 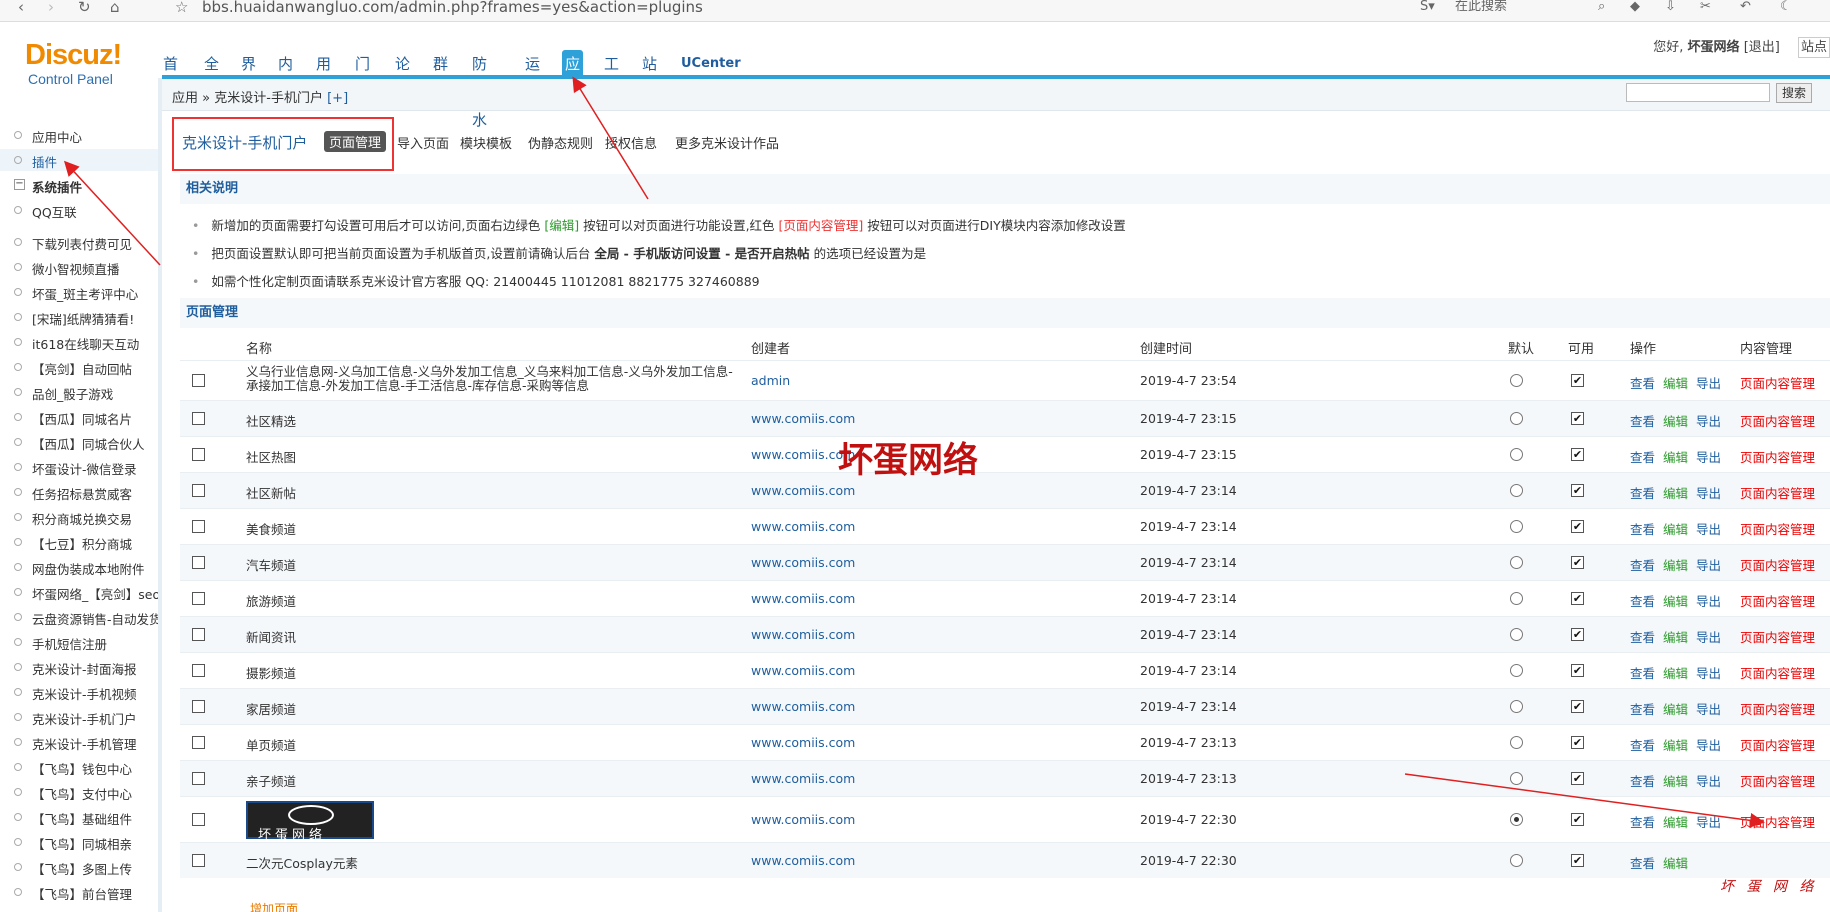 What do you see at coordinates (610, 138) in the screenshot?
I see `arrow-to-app-tab` at bounding box center [610, 138].